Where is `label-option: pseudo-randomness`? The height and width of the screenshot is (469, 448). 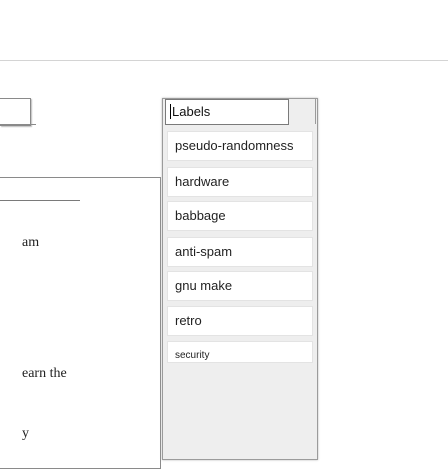
label-option: pseudo-randomness is located at coordinates (240, 146).